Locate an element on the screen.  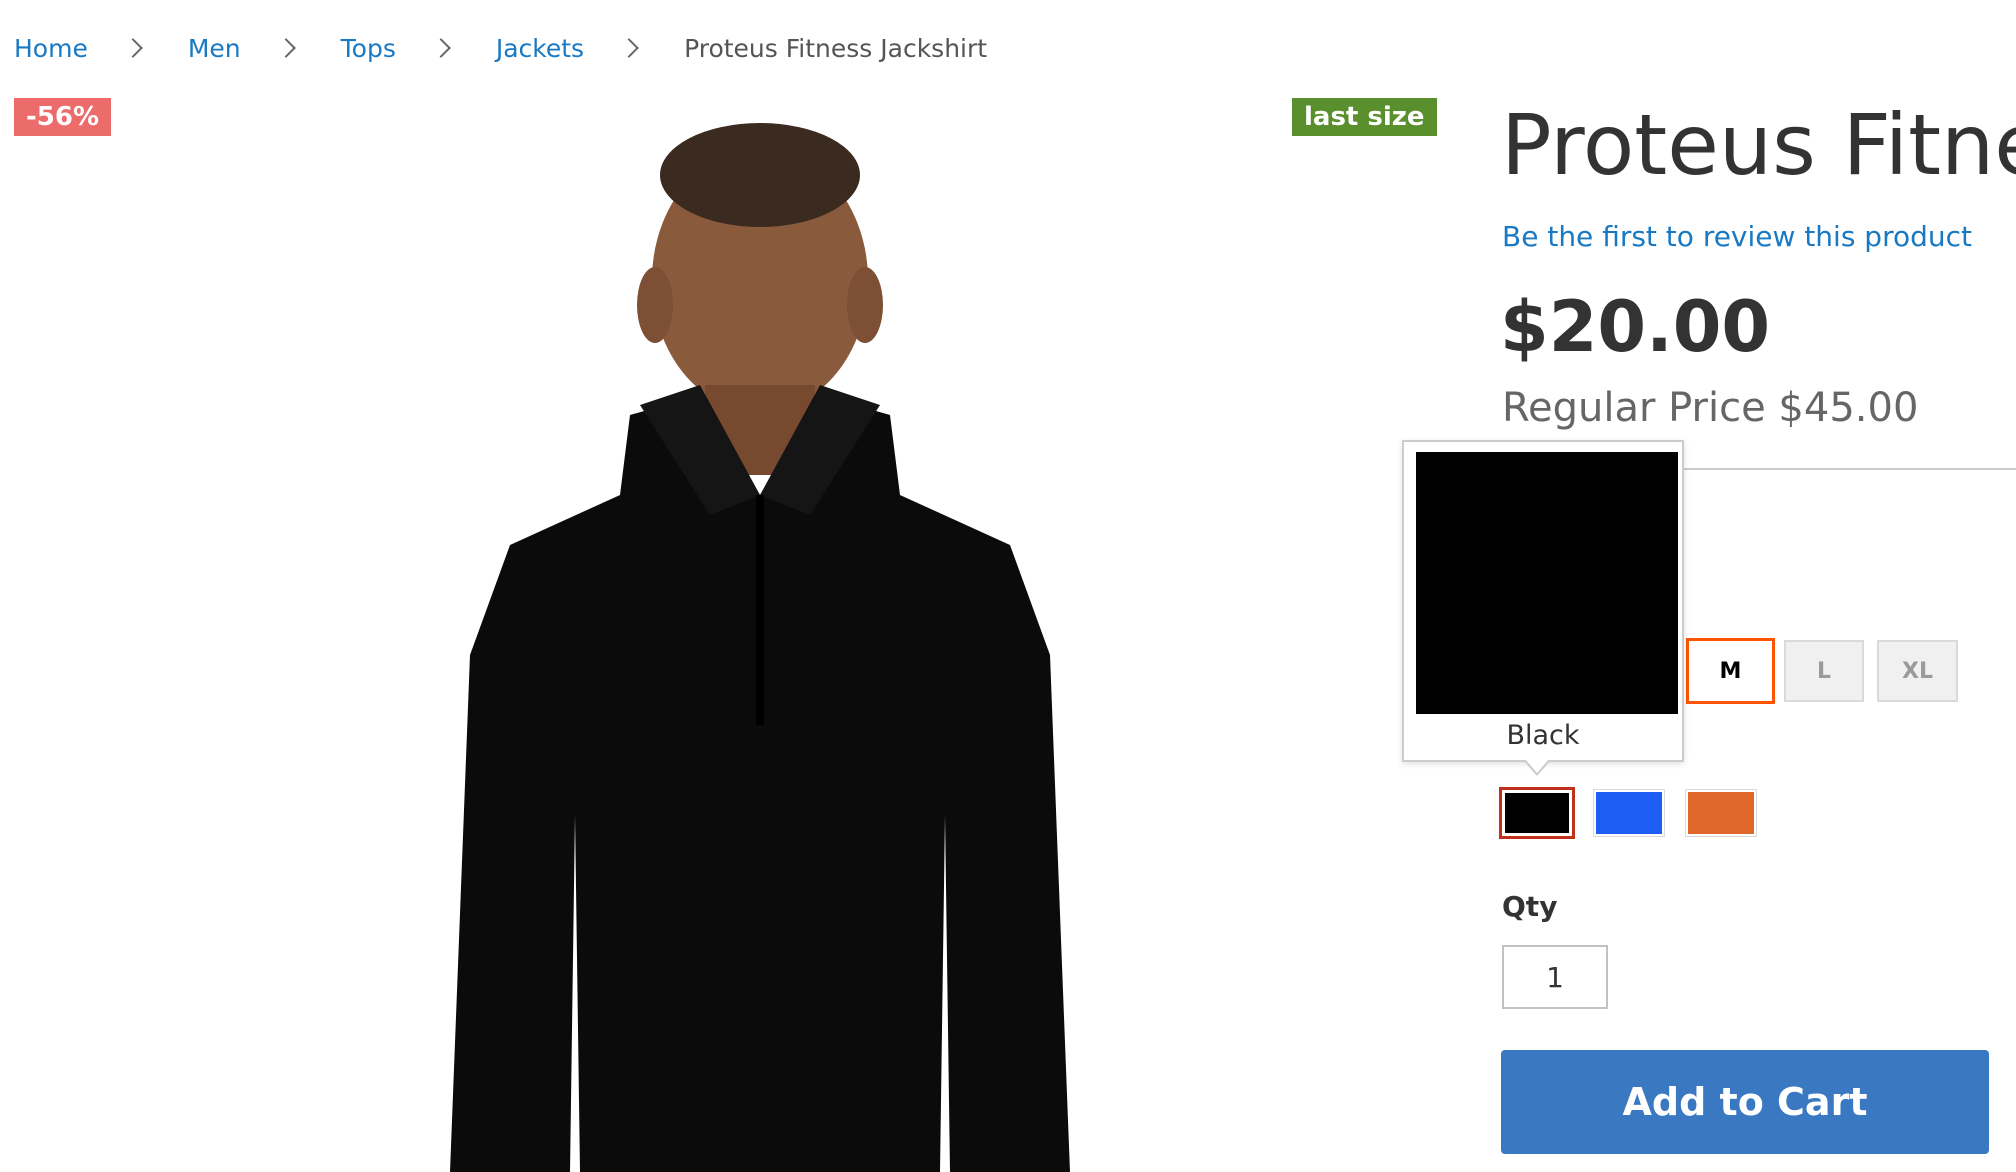
review-link: Be the first to review this product is located at coordinates (1737, 236).